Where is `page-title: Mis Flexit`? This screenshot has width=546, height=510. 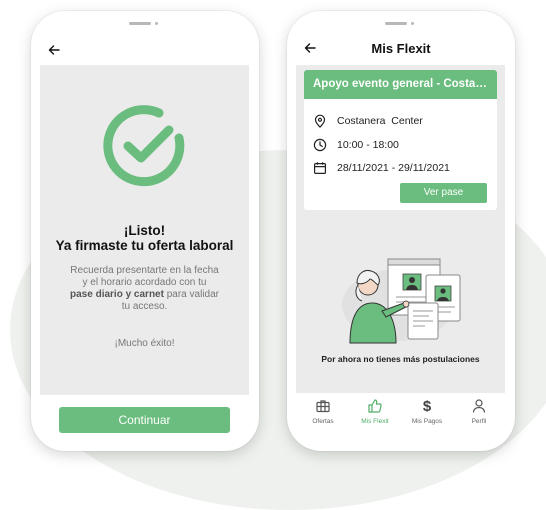
page-title: Mis Flexit is located at coordinates (401, 48).